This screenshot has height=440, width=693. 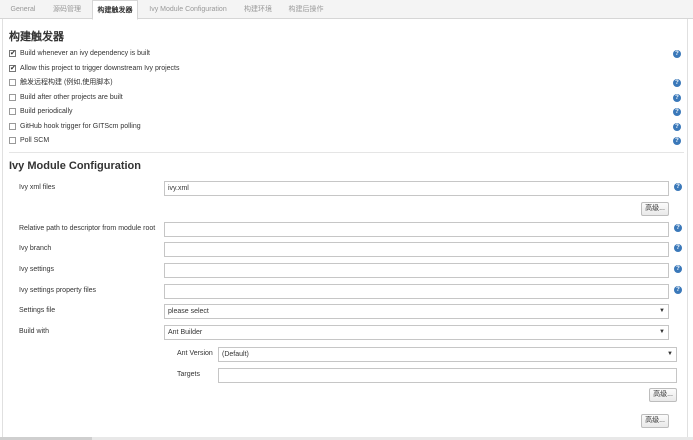 What do you see at coordinates (416, 229) in the screenshot?
I see `relative-path-input` at bounding box center [416, 229].